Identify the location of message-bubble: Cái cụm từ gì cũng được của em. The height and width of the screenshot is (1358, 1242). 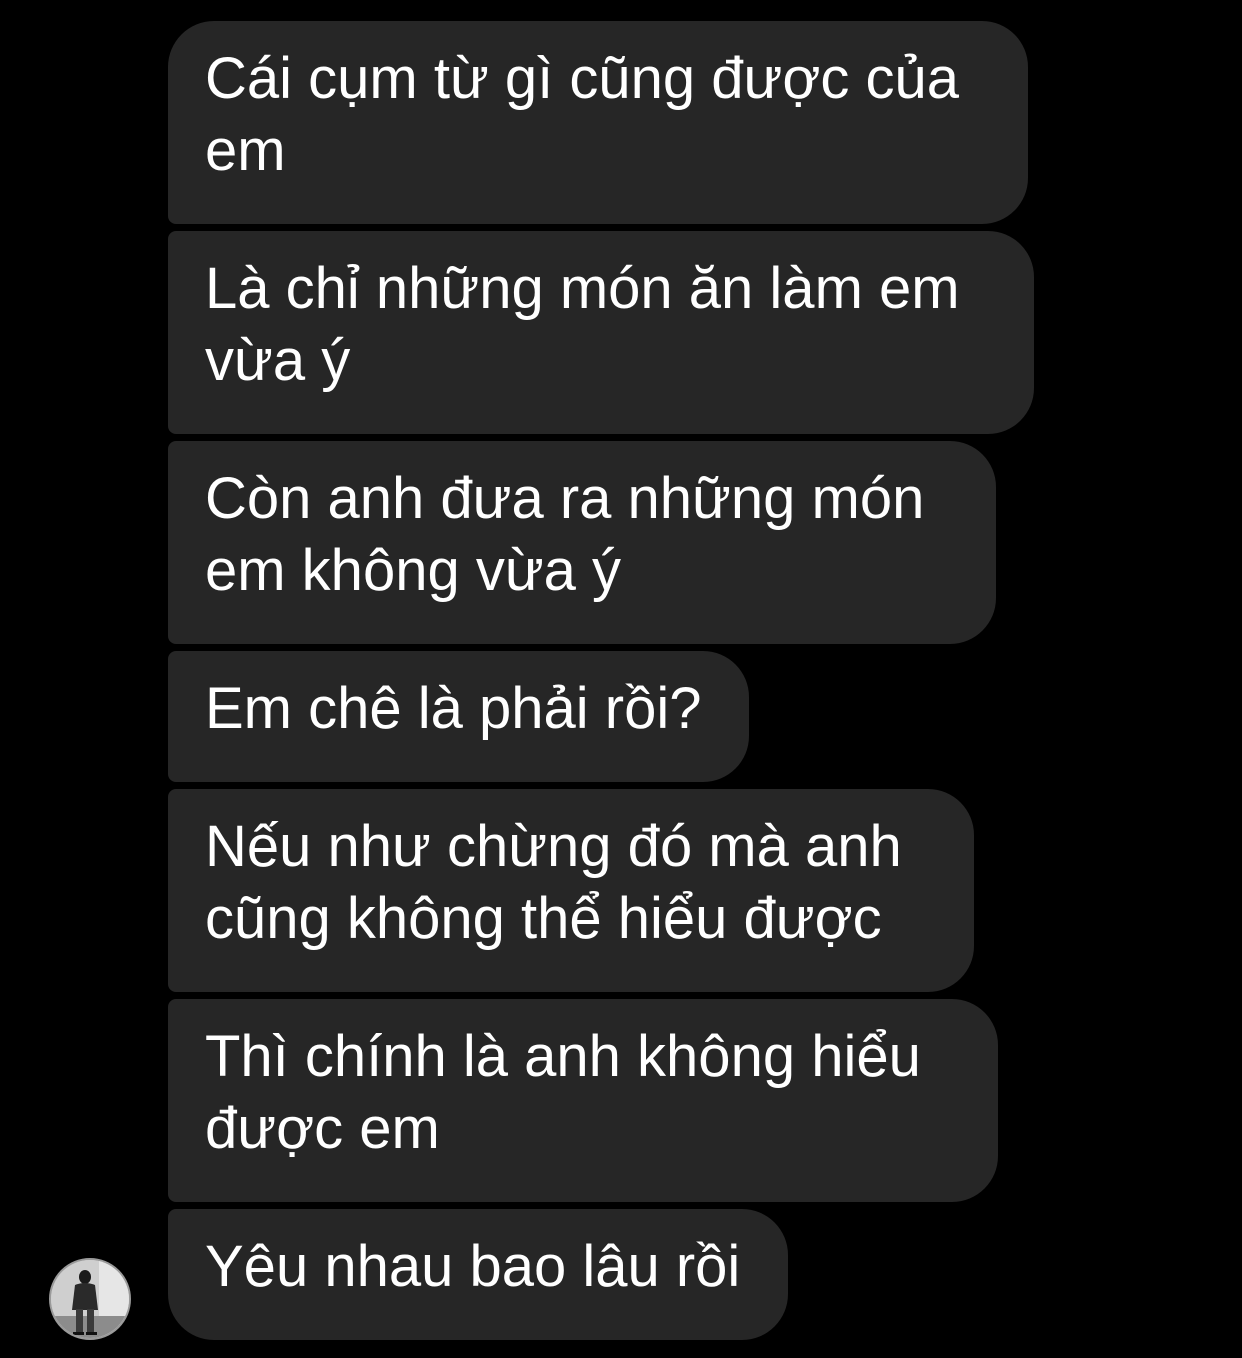
(598, 122).